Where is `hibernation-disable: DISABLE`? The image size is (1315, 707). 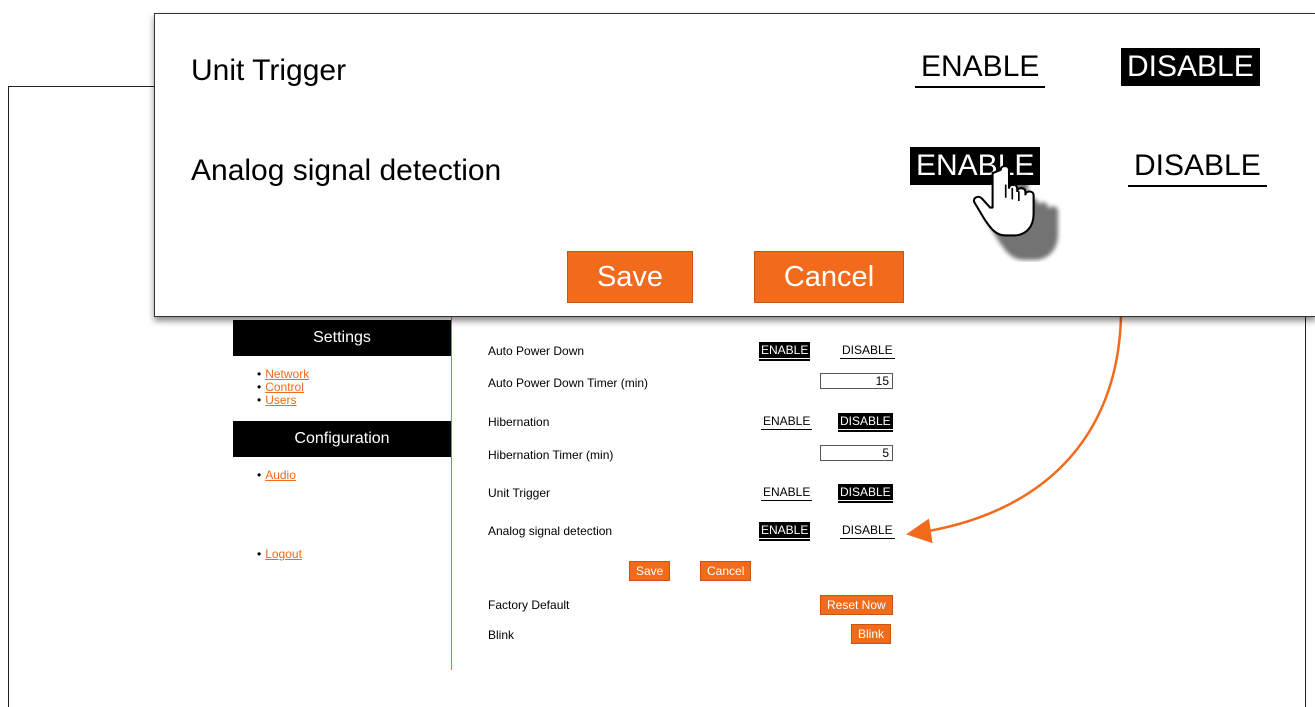 hibernation-disable: DISABLE is located at coordinates (865, 421).